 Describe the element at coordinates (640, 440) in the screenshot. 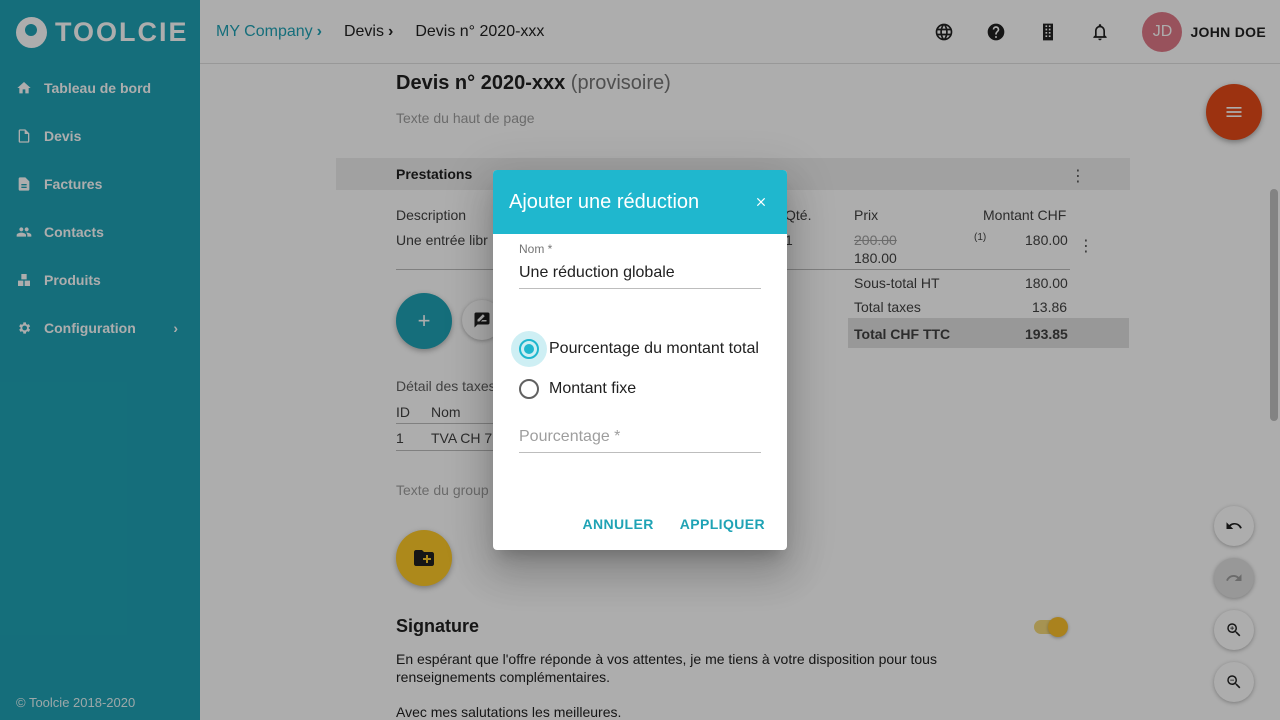

I see `percentage-input: Pourcentage *` at that location.